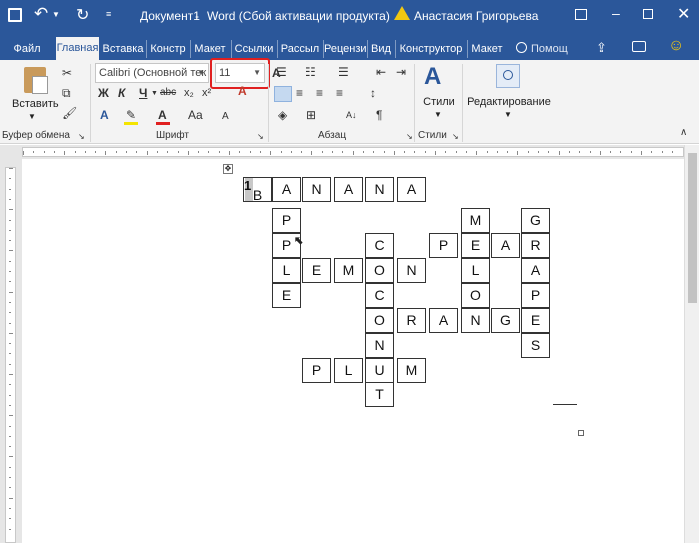 This screenshot has height=543, width=699. Describe the element at coordinates (189, 93) in the screenshot. I see `subscript-button: x₂` at that location.